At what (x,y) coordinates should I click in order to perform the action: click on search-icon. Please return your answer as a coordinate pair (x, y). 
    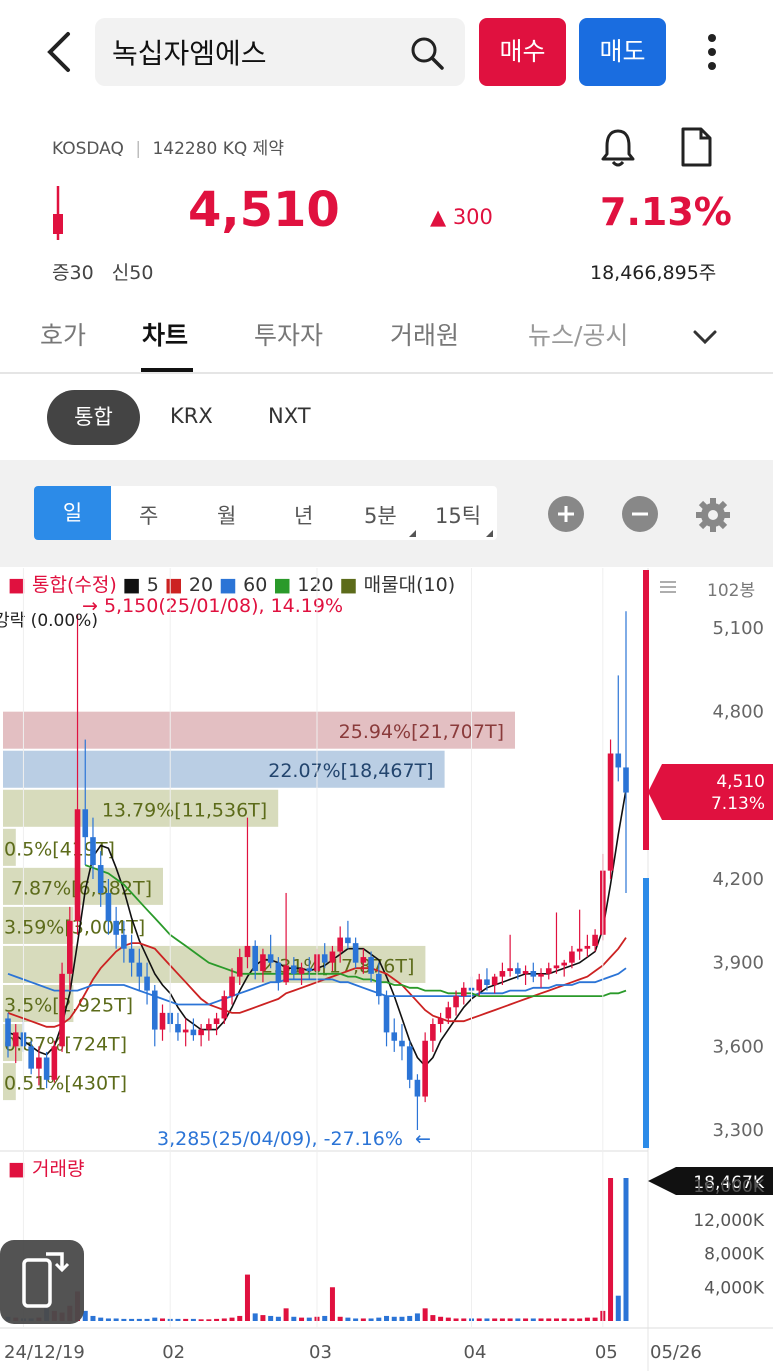
    Looking at the image, I should click on (427, 53).